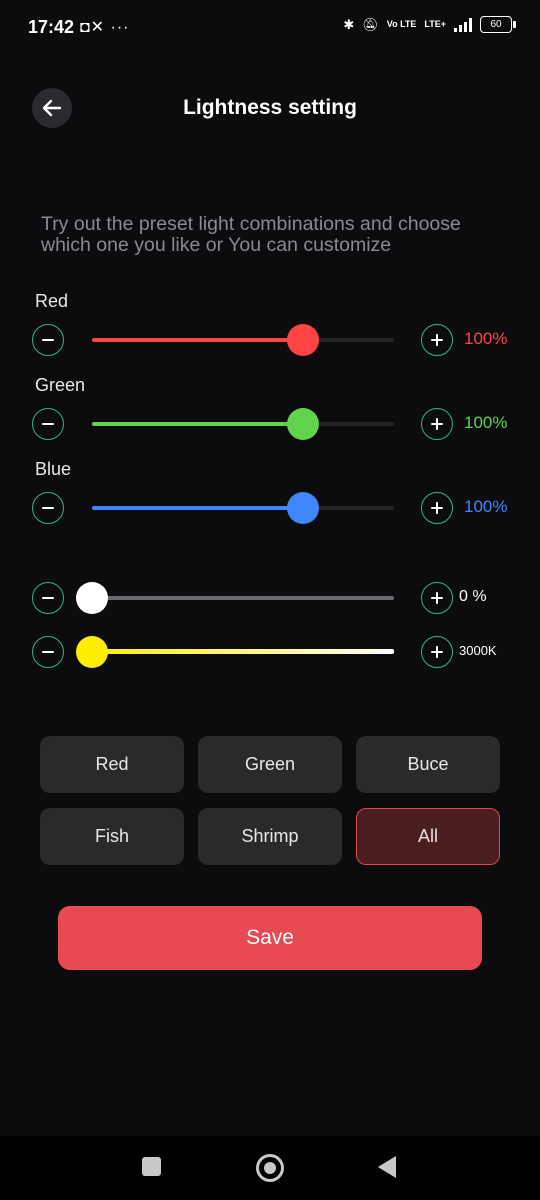 Image resolution: width=540 pixels, height=1200 pixels. I want to click on preset-shrimp-button: Shrimp, so click(270, 836).